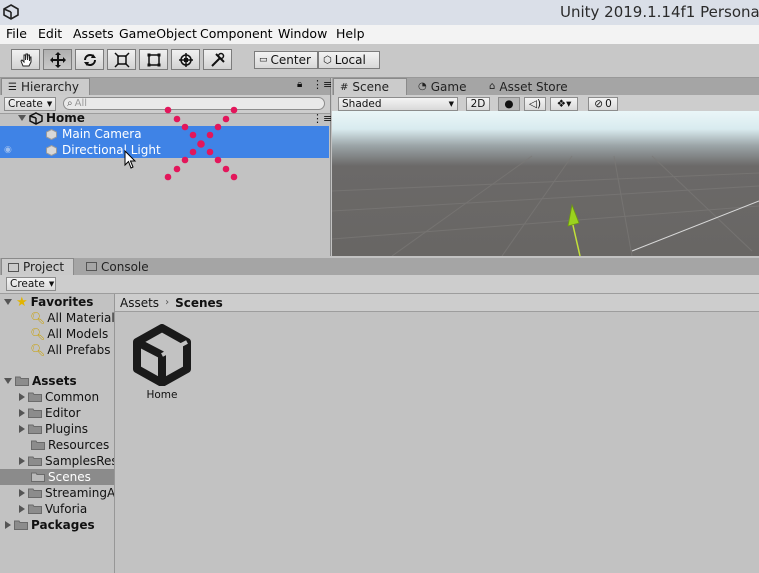  What do you see at coordinates (57, 477) in the screenshot?
I see `folder-scenes: Scenes` at bounding box center [57, 477].